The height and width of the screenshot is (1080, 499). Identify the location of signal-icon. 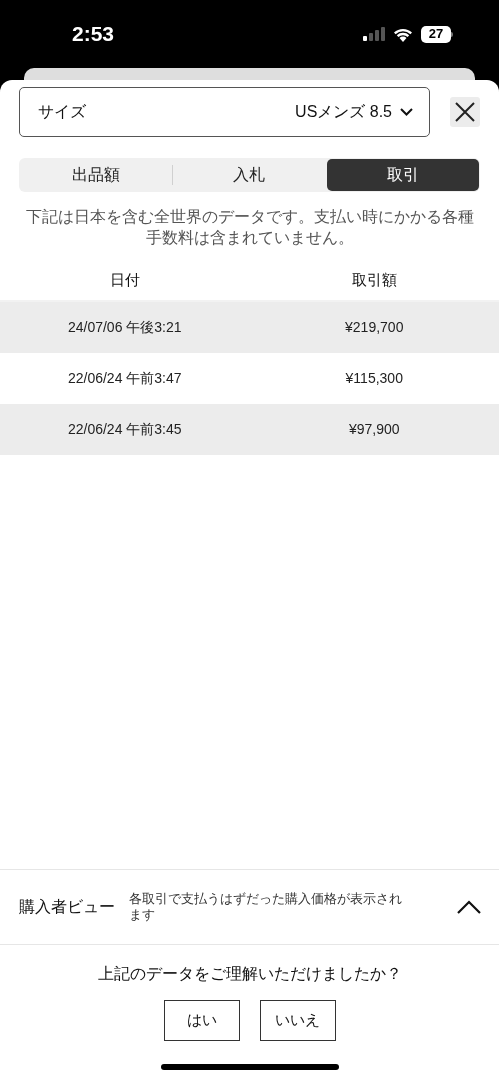
(374, 34).